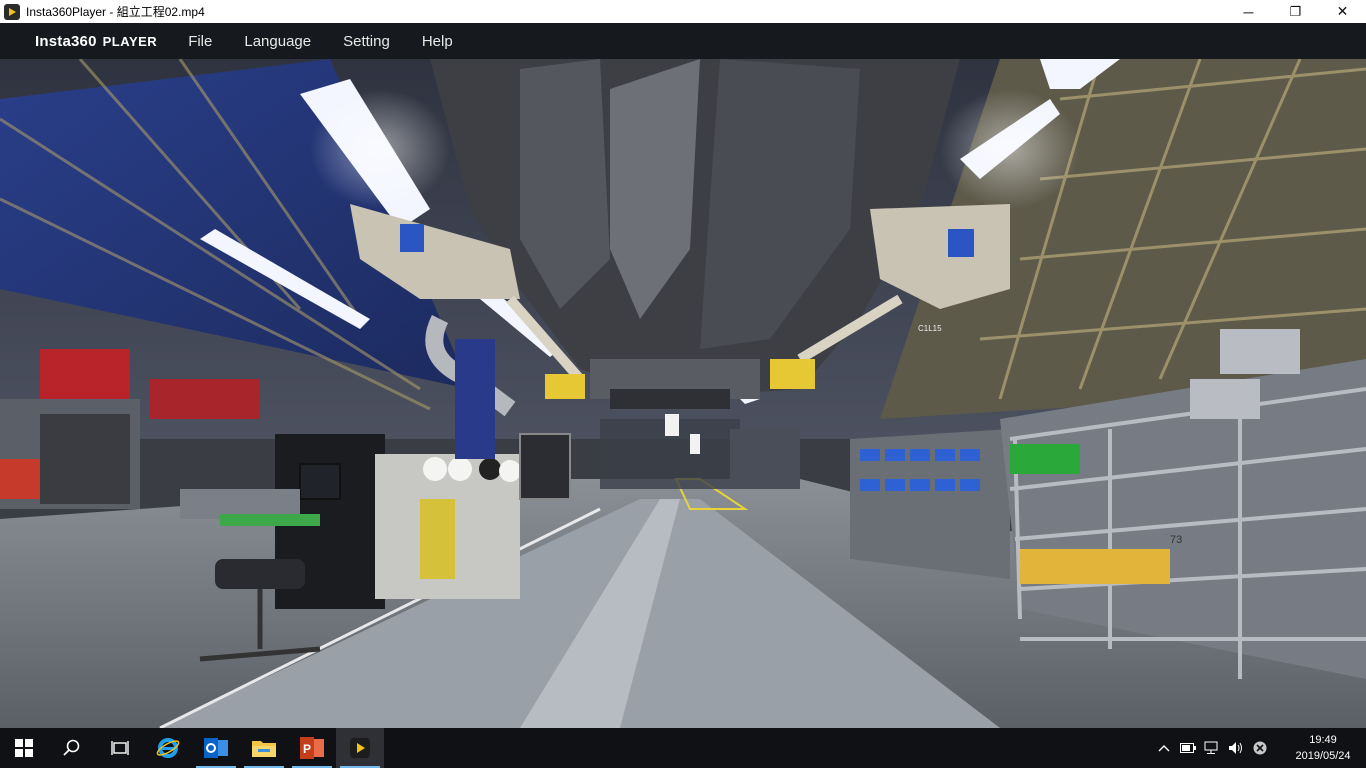 The image size is (1366, 768). I want to click on svg-text: P, so click(307, 749).